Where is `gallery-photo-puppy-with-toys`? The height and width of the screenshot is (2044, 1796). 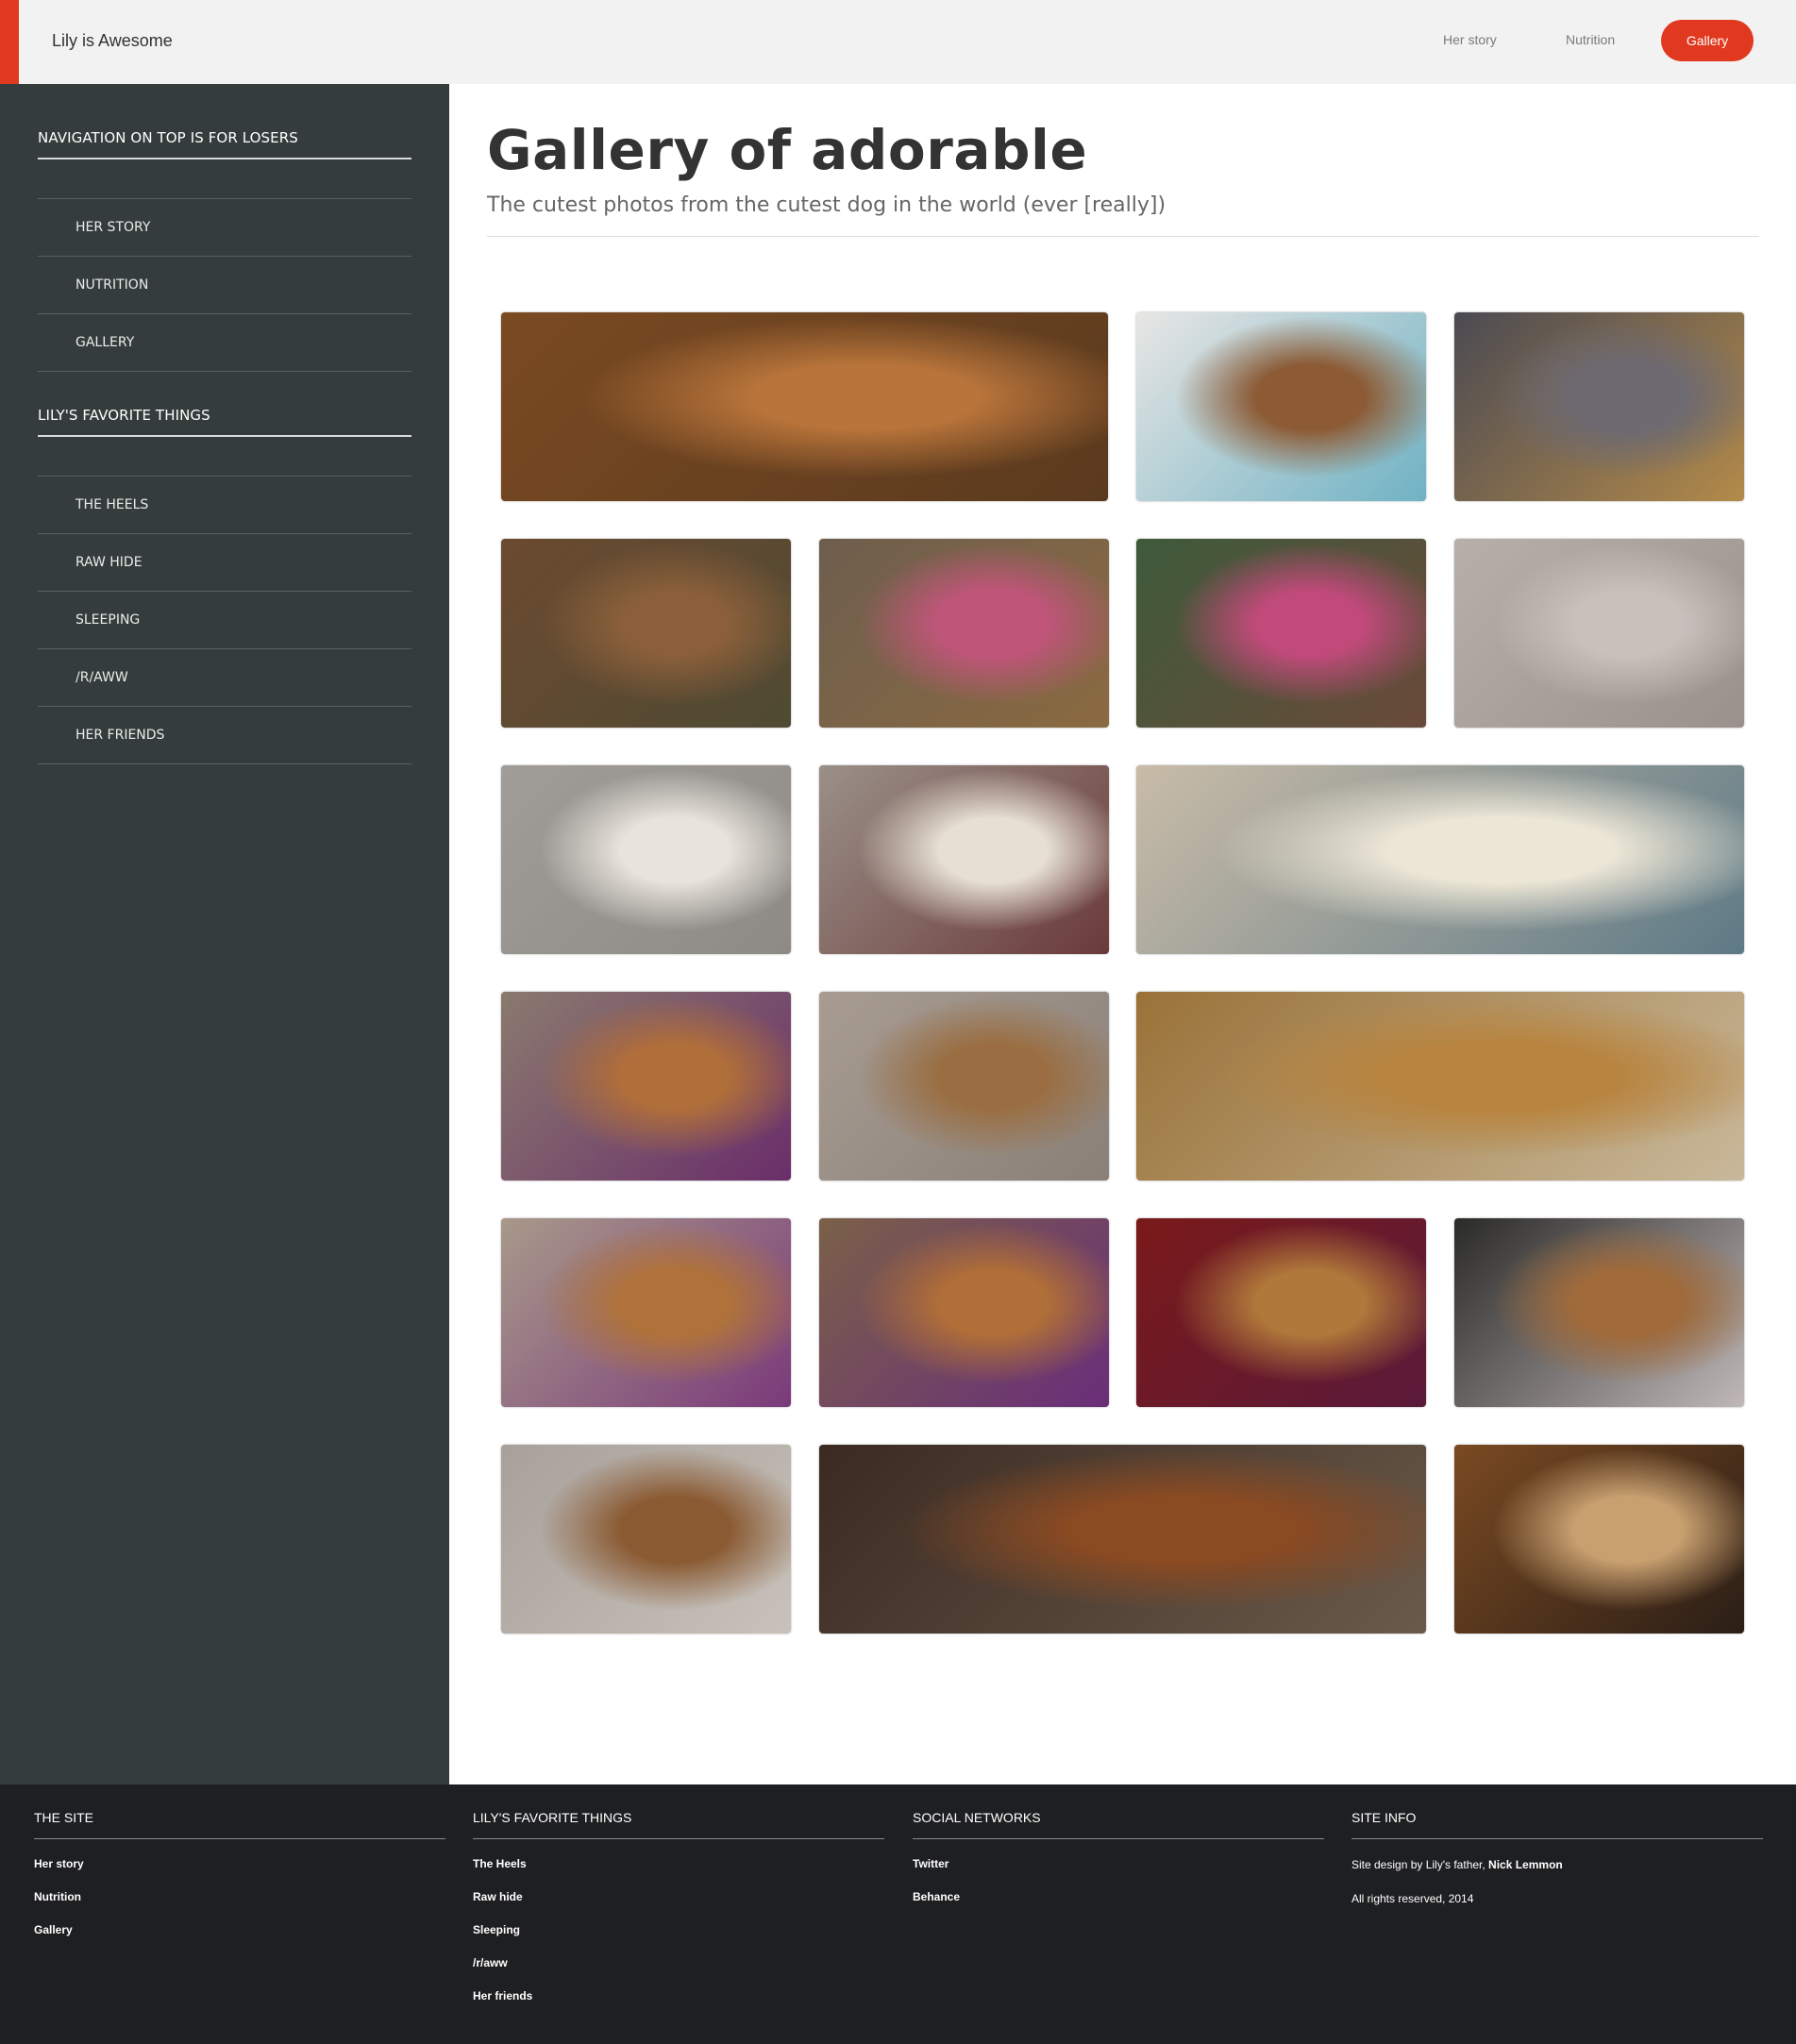
gallery-photo-puppy-with-toys is located at coordinates (646, 1086).